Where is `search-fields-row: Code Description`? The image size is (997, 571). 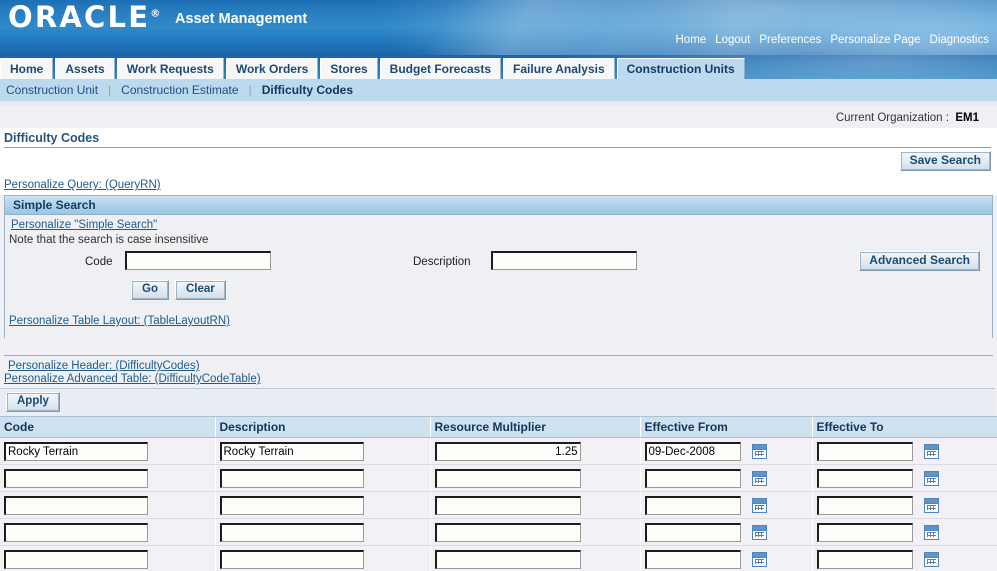 search-fields-row: Code Description is located at coordinates (498, 264).